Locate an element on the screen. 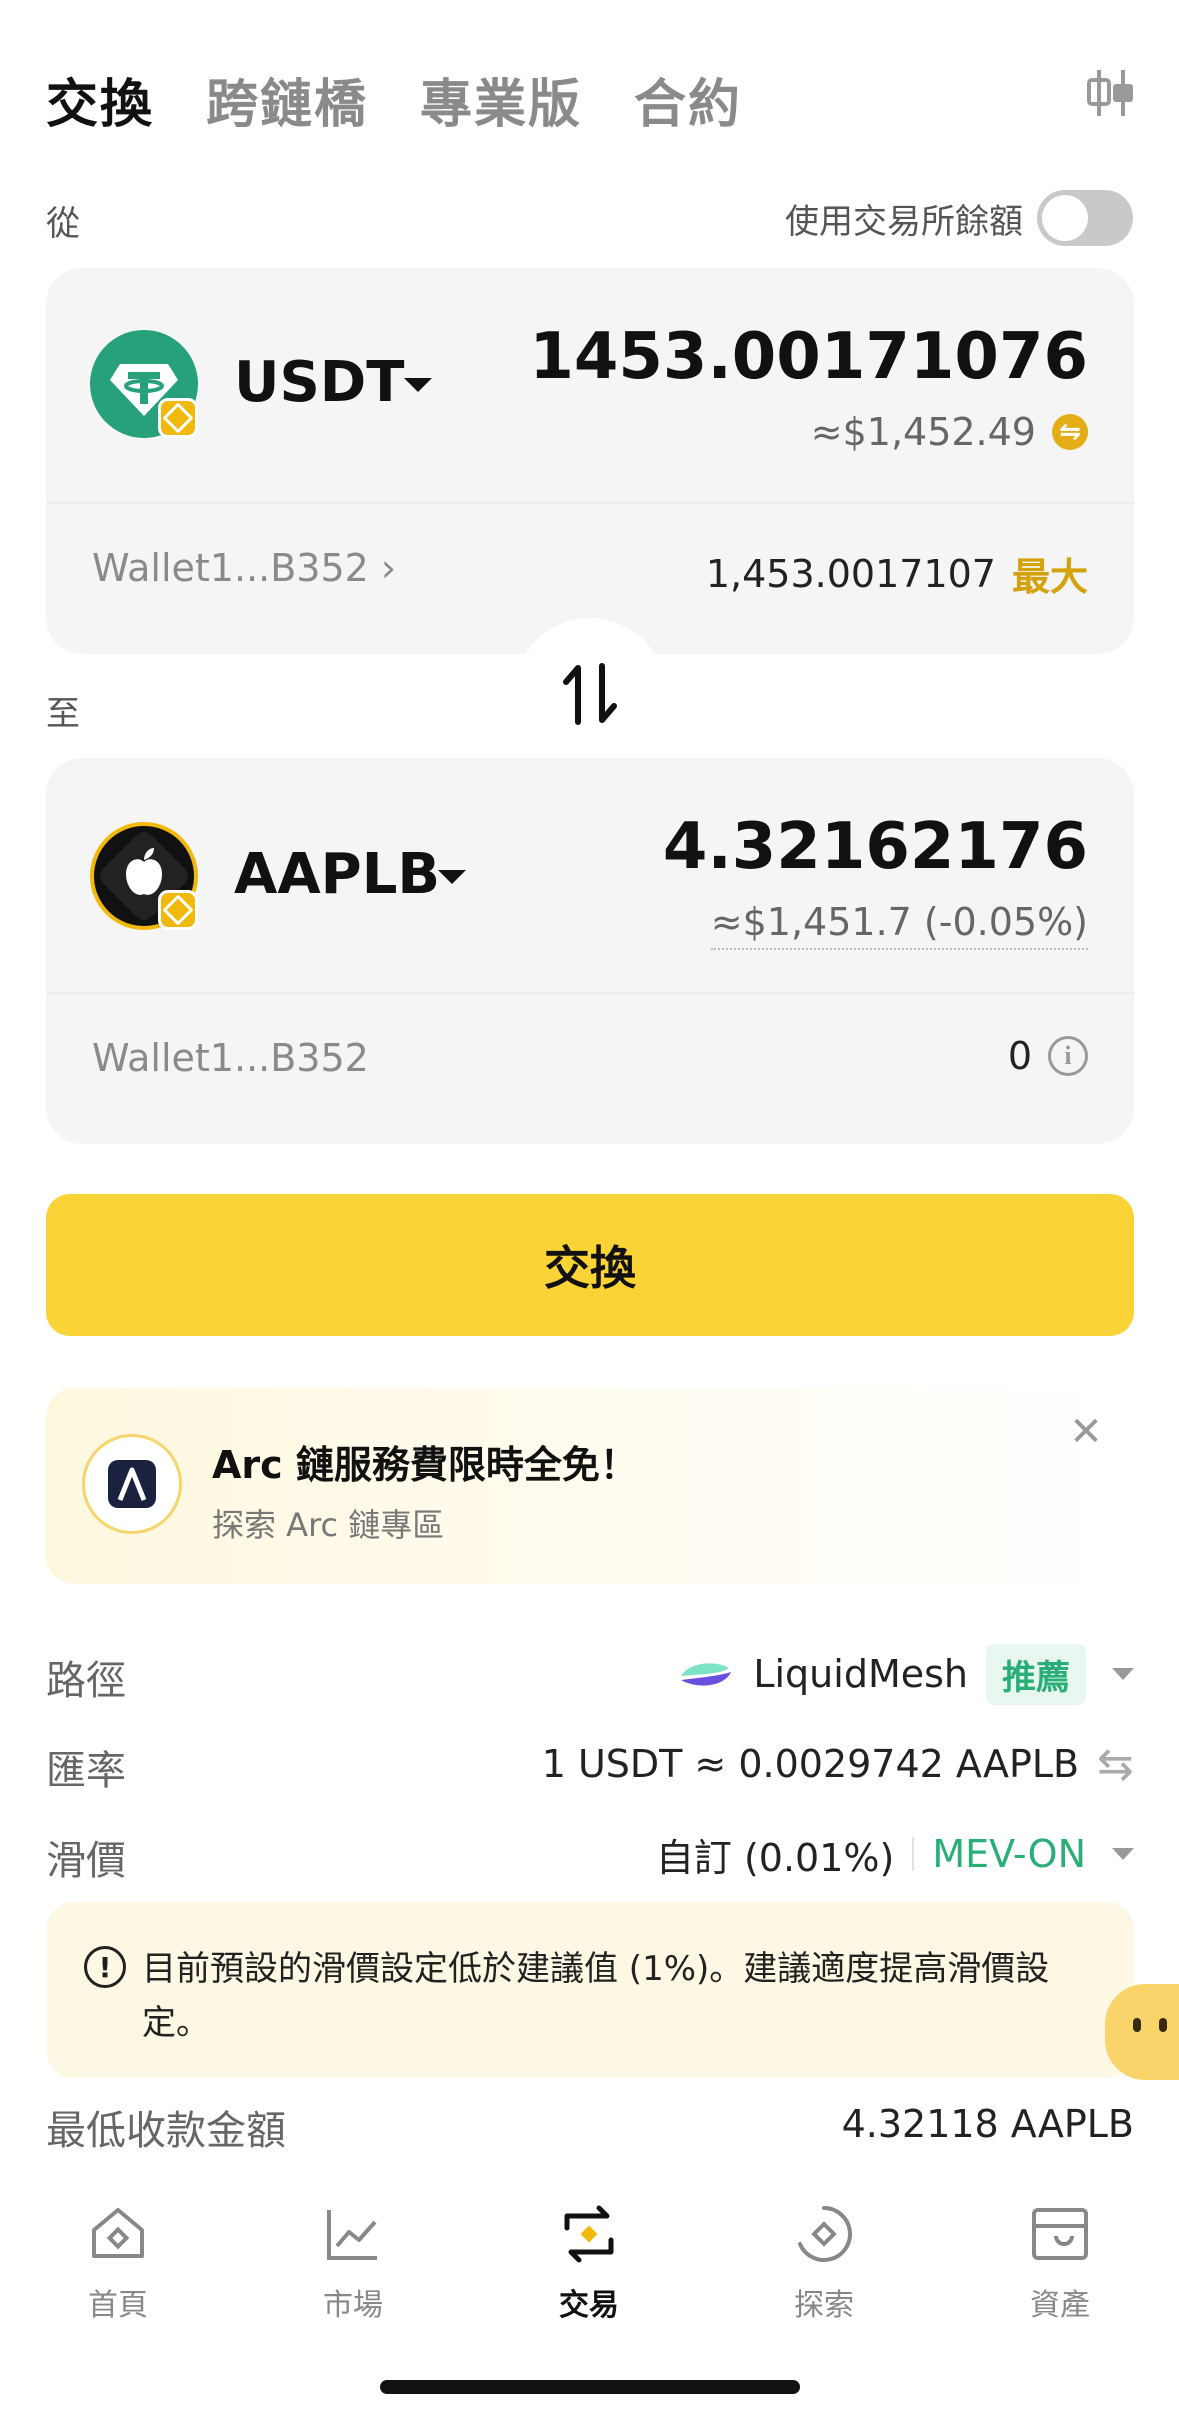 Image resolution: width=1179 pixels, height=2422 pixels. use-exchange-balance-toggle is located at coordinates (1085, 218).